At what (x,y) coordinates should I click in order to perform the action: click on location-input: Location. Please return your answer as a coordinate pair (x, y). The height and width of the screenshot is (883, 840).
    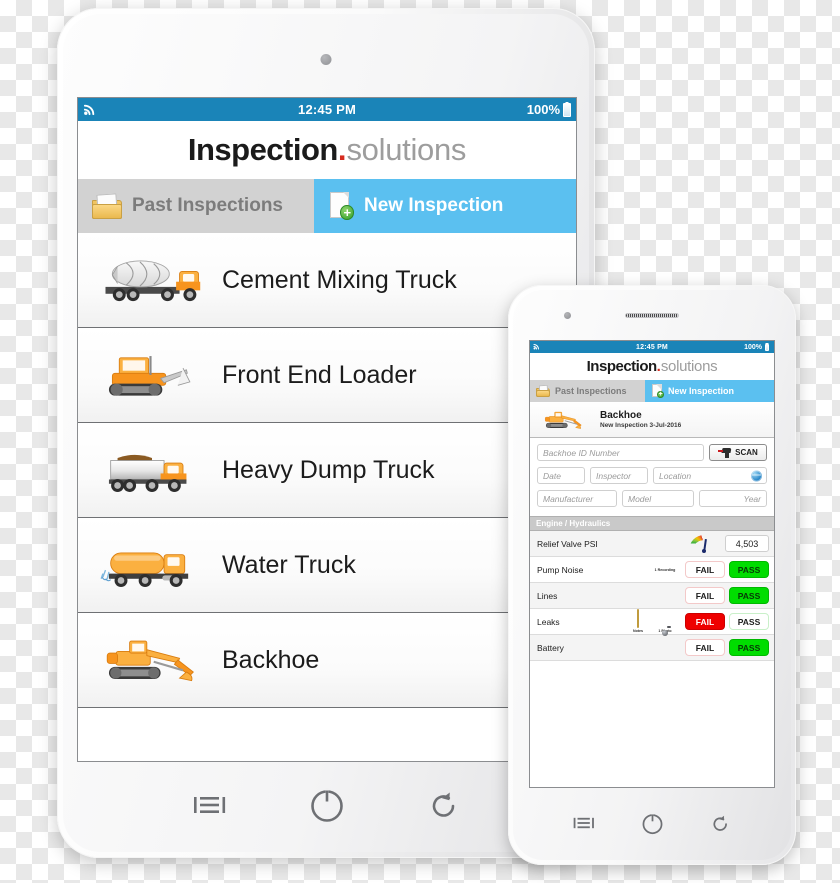
    Looking at the image, I should click on (710, 475).